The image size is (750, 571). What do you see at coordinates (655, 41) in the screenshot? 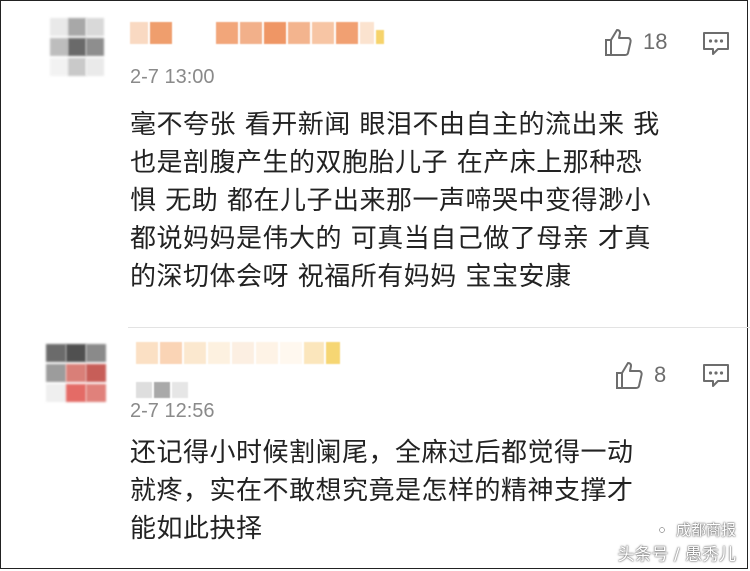
I see `like-count: 18` at bounding box center [655, 41].